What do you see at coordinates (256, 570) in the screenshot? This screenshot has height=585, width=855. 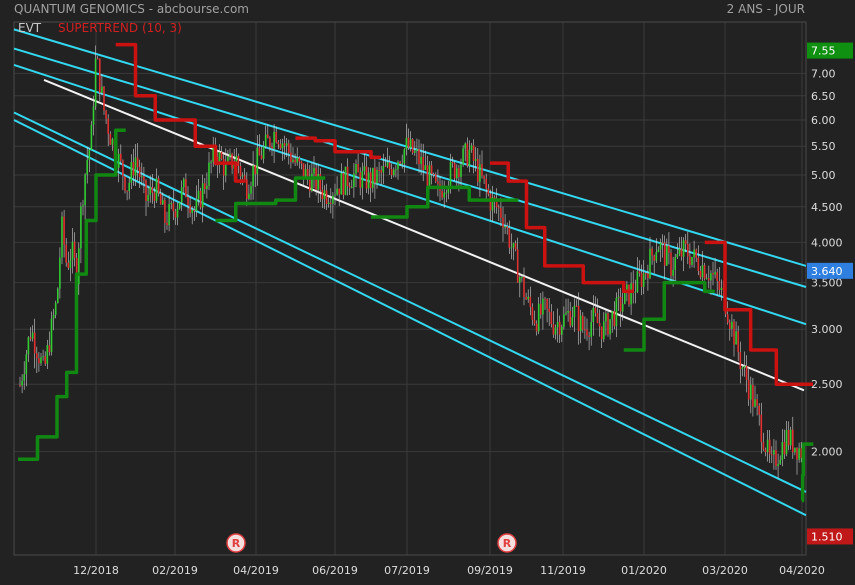 I see `x-tick-label: 04/2019` at bounding box center [256, 570].